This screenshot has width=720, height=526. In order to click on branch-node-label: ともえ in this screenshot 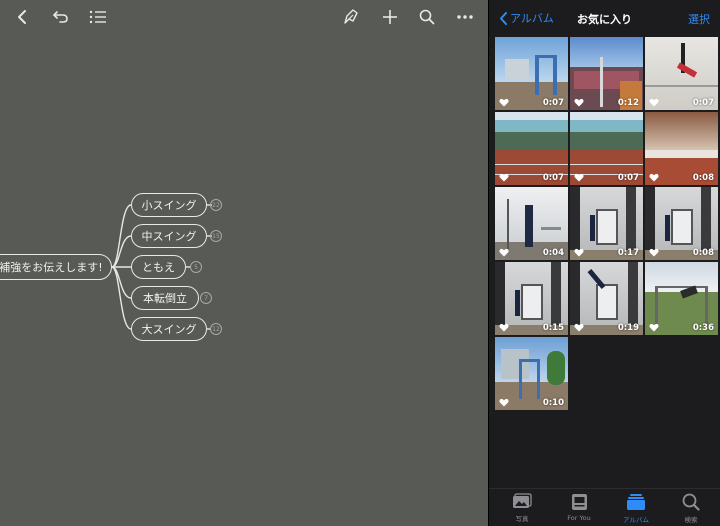, I will do `click(158, 267)`.